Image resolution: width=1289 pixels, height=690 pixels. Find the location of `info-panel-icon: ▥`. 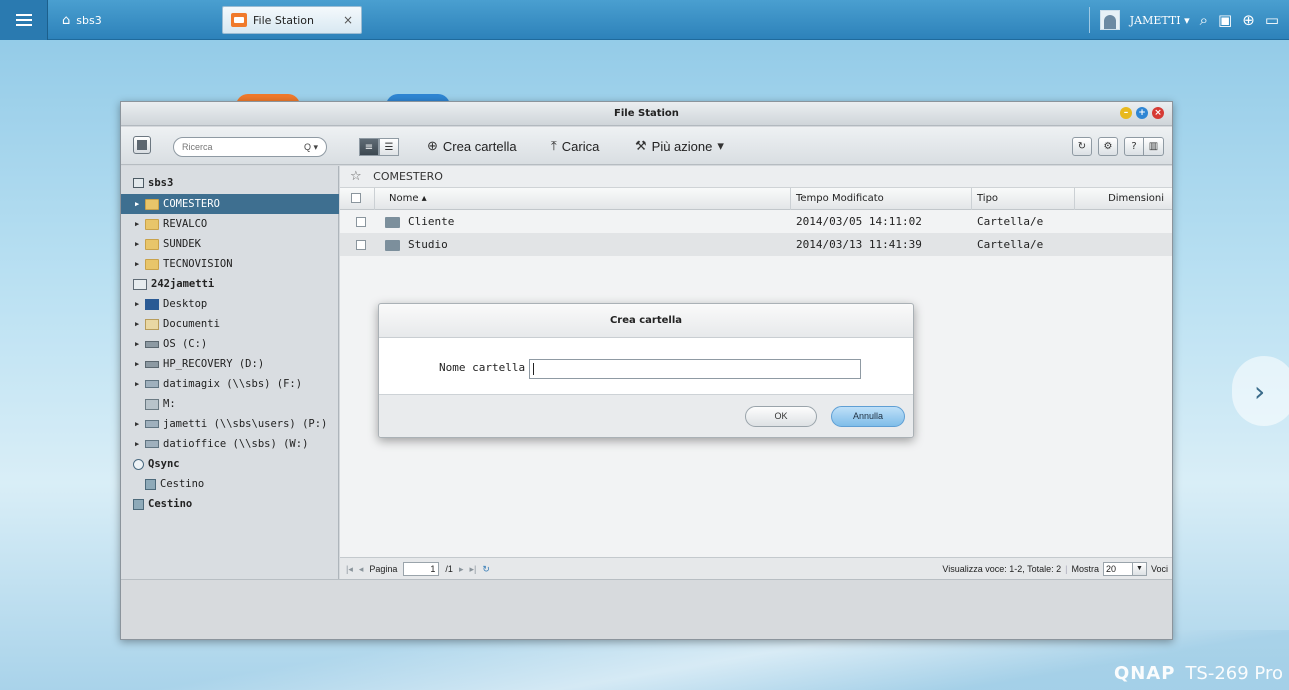

info-panel-icon: ▥ is located at coordinates (1154, 146).